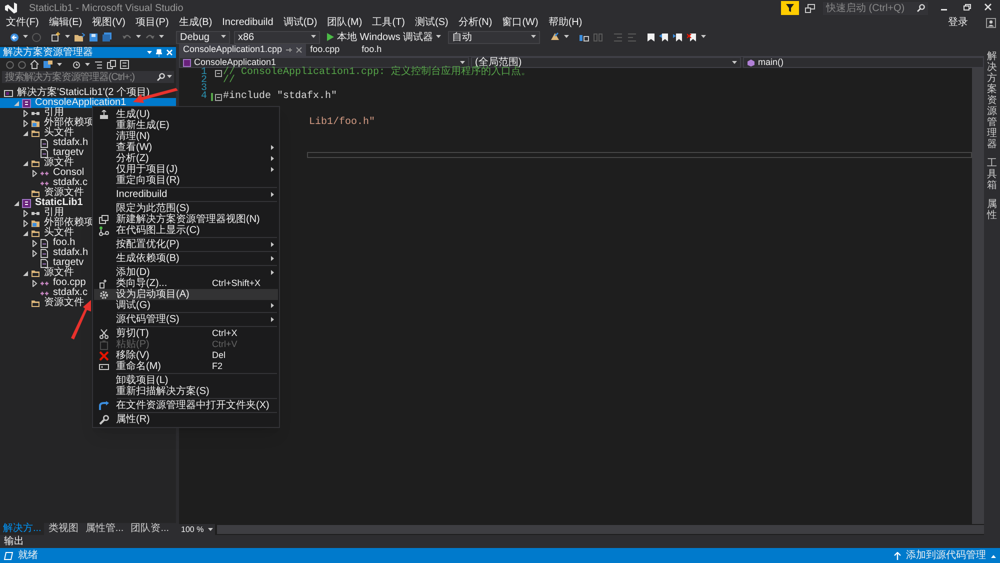 This screenshot has width=1000, height=563. I want to click on tree-item-label: ConsoleApplication1, so click(80, 103).